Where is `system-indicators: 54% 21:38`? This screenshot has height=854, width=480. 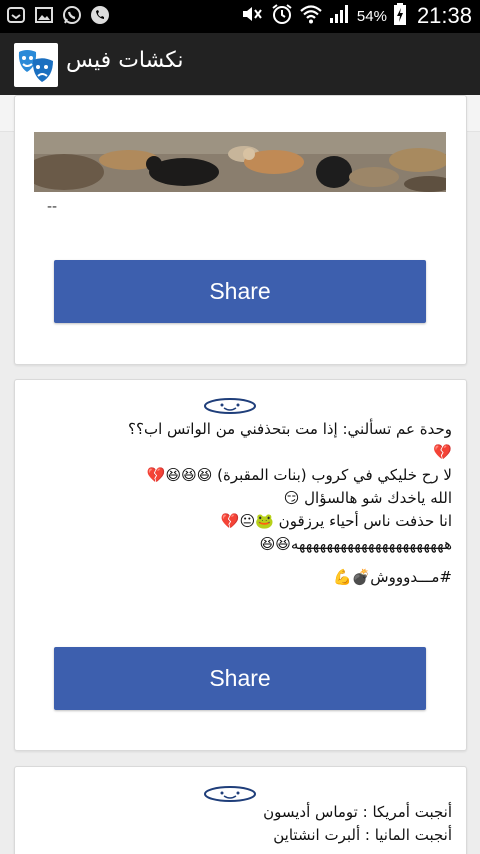 system-indicators: 54% 21:38 is located at coordinates (356, 16).